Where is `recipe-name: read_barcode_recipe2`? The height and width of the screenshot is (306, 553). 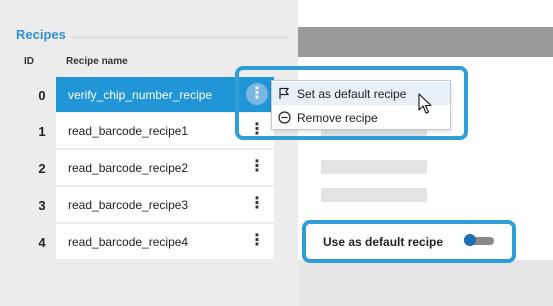 recipe-name: read_barcode_recipe2 is located at coordinates (128, 167).